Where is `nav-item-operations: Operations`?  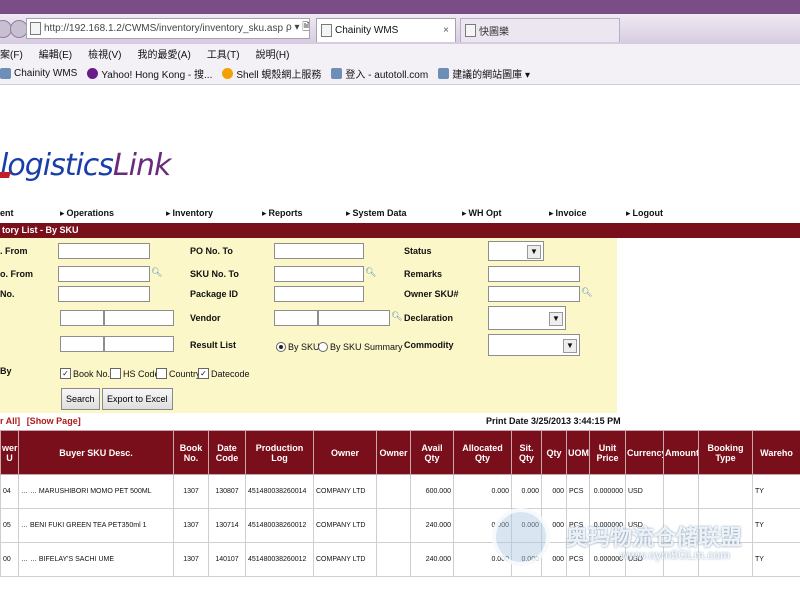
nav-item-operations: Operations is located at coordinates (87, 213).